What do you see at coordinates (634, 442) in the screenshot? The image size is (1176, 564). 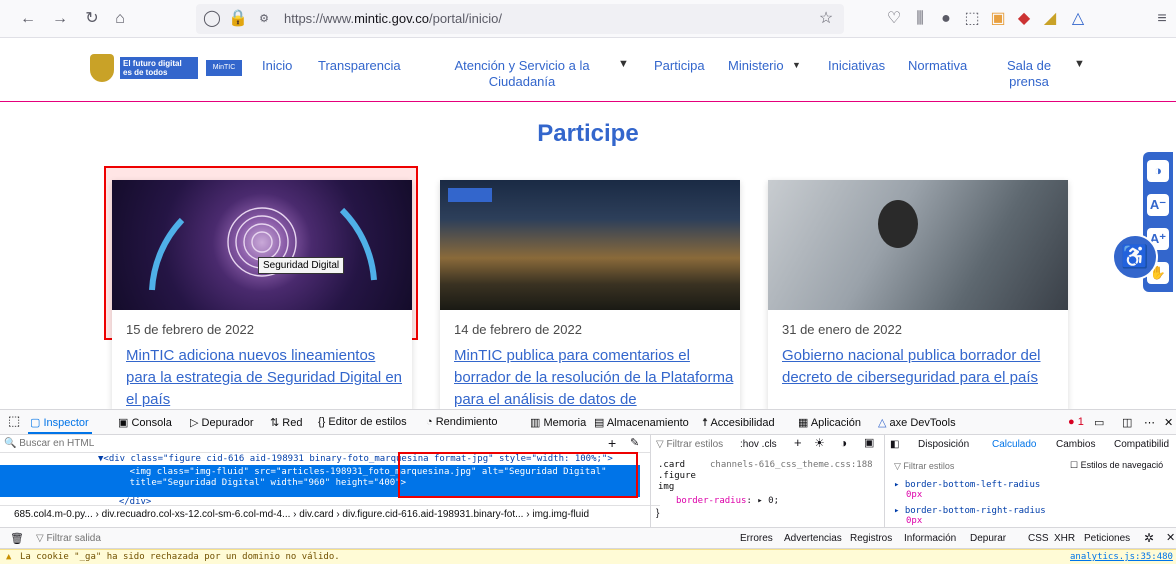 I see `eyedropper-icon: ✎` at bounding box center [634, 442].